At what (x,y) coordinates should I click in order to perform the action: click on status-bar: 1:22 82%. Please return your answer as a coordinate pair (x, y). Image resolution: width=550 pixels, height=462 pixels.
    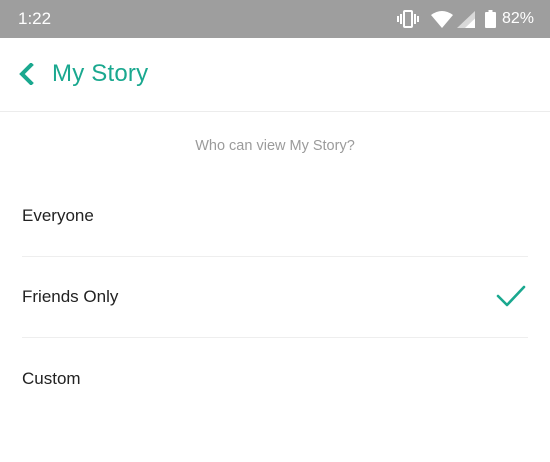
    Looking at the image, I should click on (275, 19).